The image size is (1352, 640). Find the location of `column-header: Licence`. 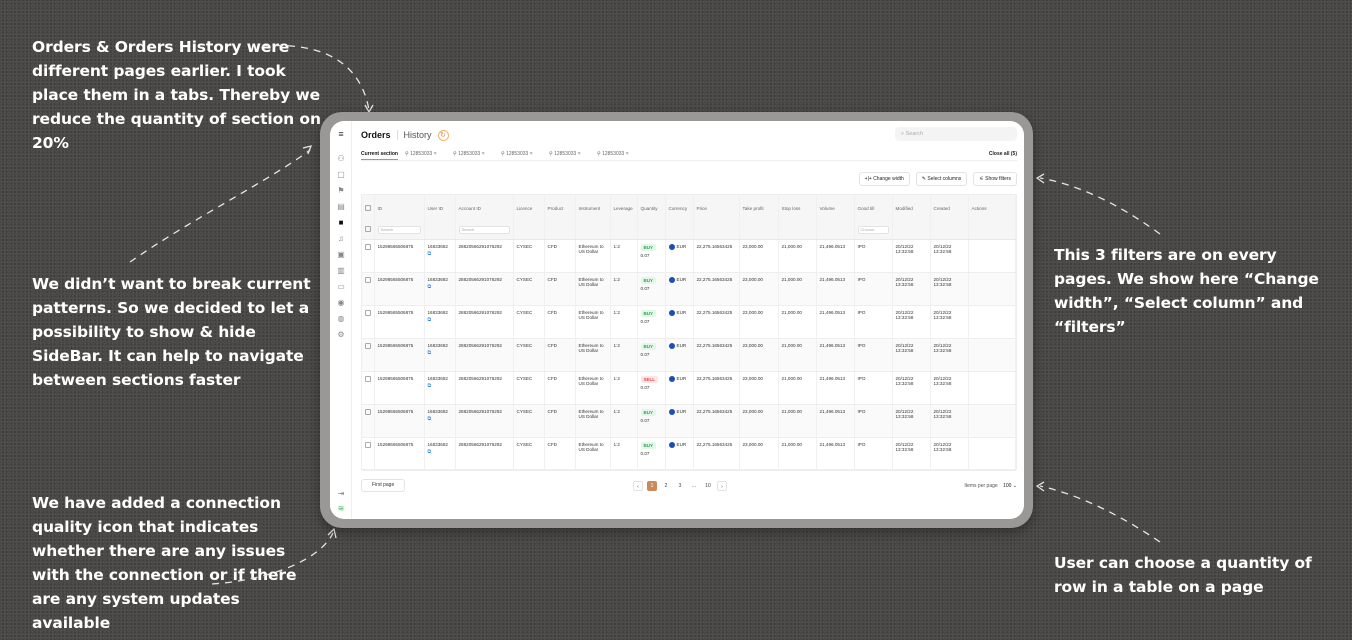

column-header: Licence is located at coordinates (529, 208).